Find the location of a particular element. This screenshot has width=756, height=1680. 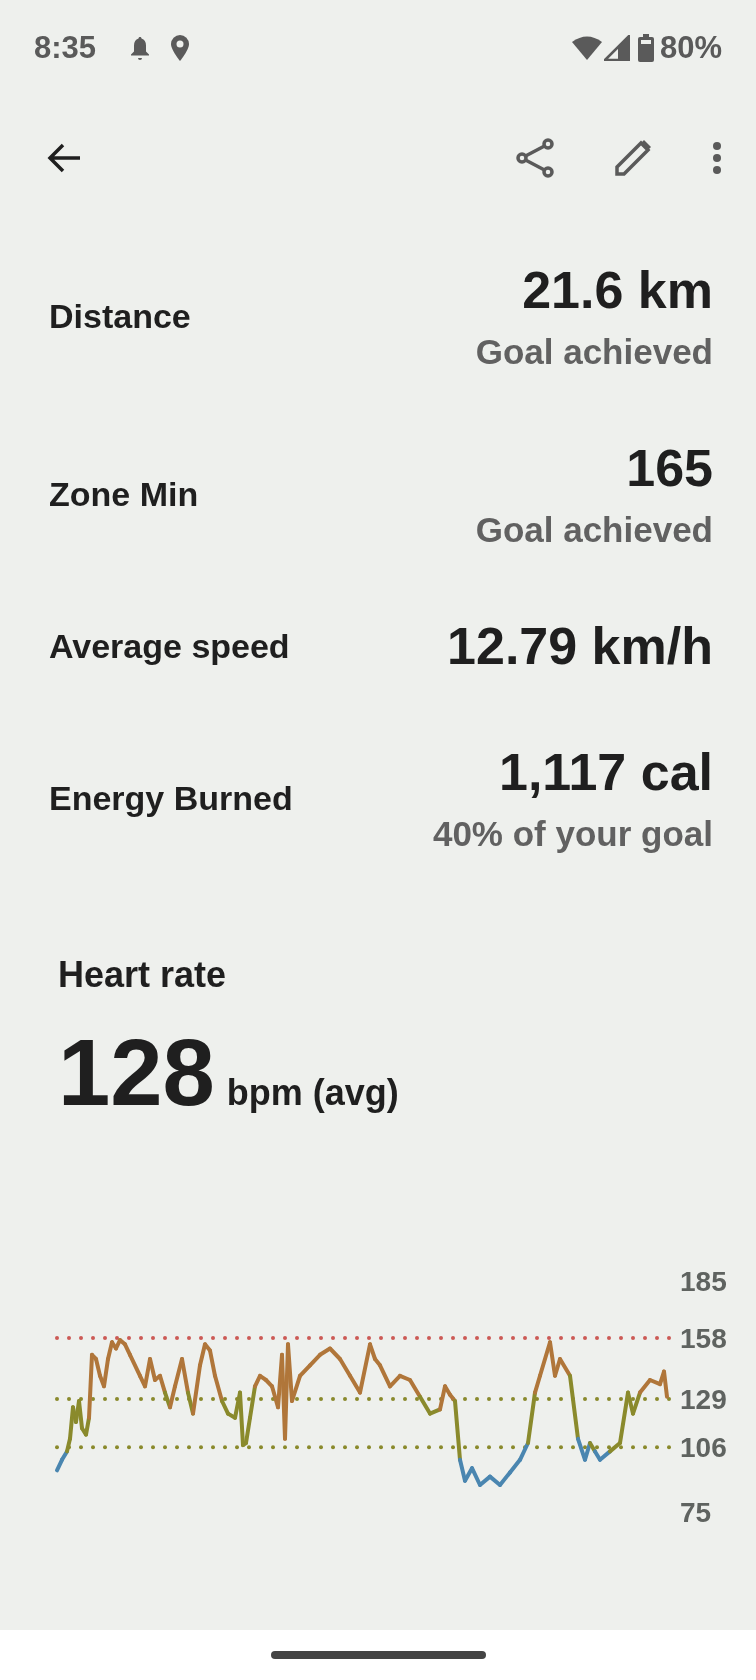

axis-tick-label: 185 is located at coordinates (703, 1282).